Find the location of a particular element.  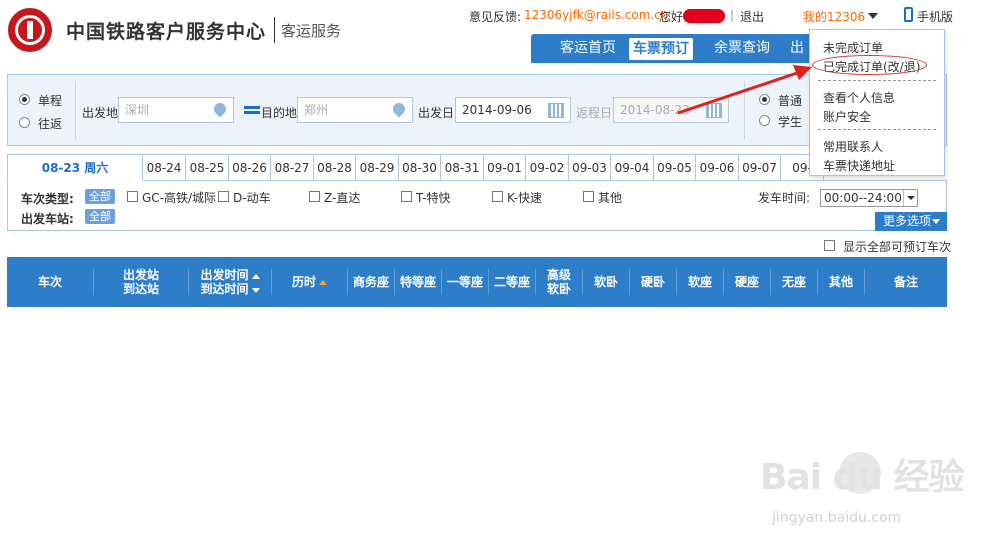

annotation-arrow is located at coordinates (744, 90).